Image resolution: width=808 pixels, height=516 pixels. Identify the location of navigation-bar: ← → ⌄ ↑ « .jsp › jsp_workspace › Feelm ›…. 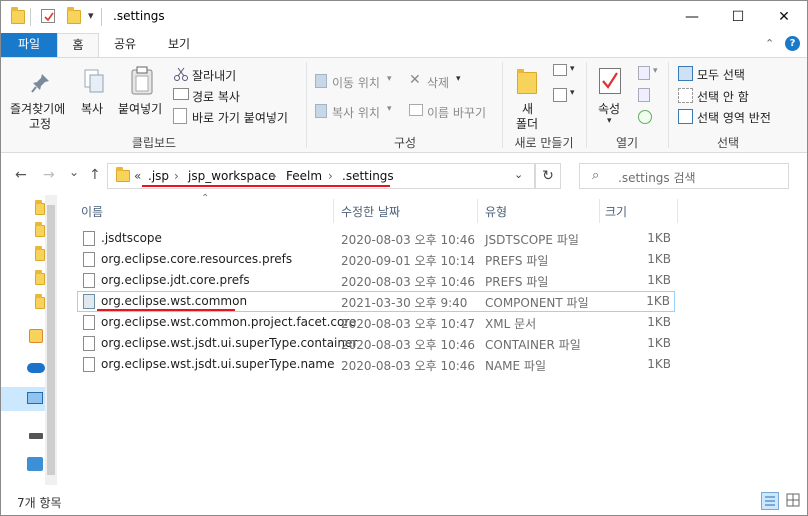
(404, 175).